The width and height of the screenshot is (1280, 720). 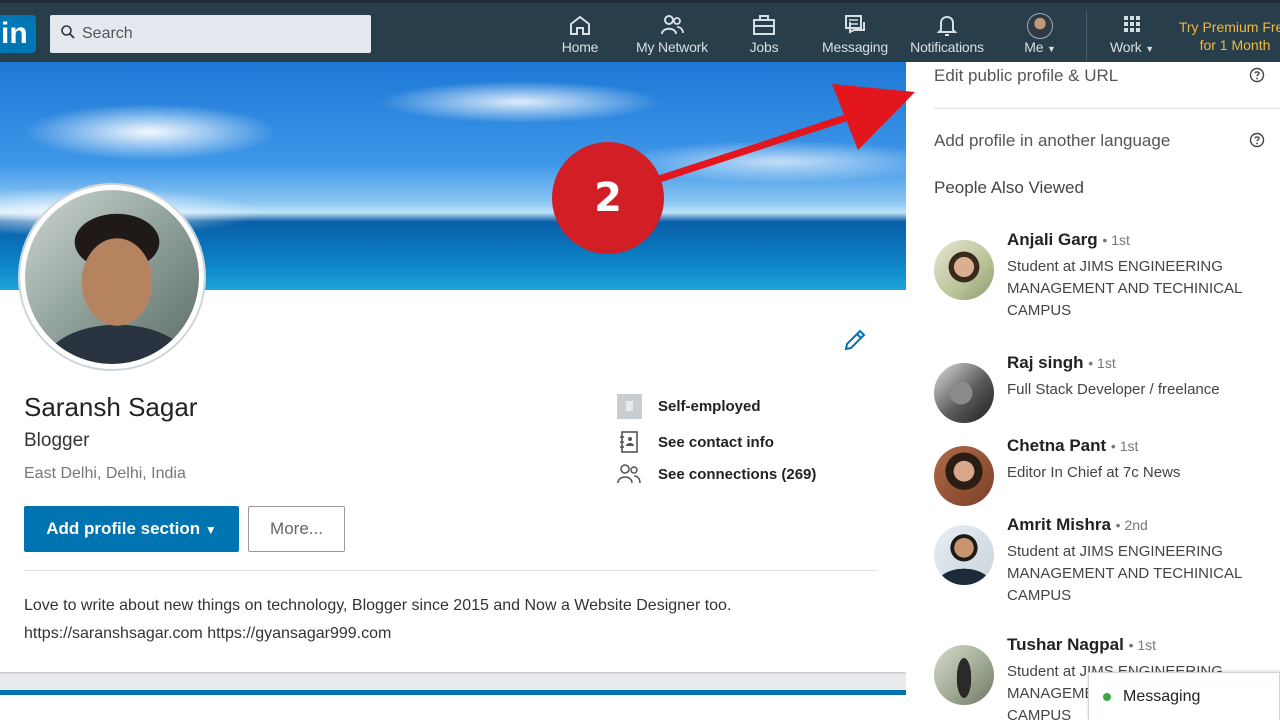 What do you see at coordinates (1052, 141) in the screenshot?
I see `add-language-link: Add profile in another language` at bounding box center [1052, 141].